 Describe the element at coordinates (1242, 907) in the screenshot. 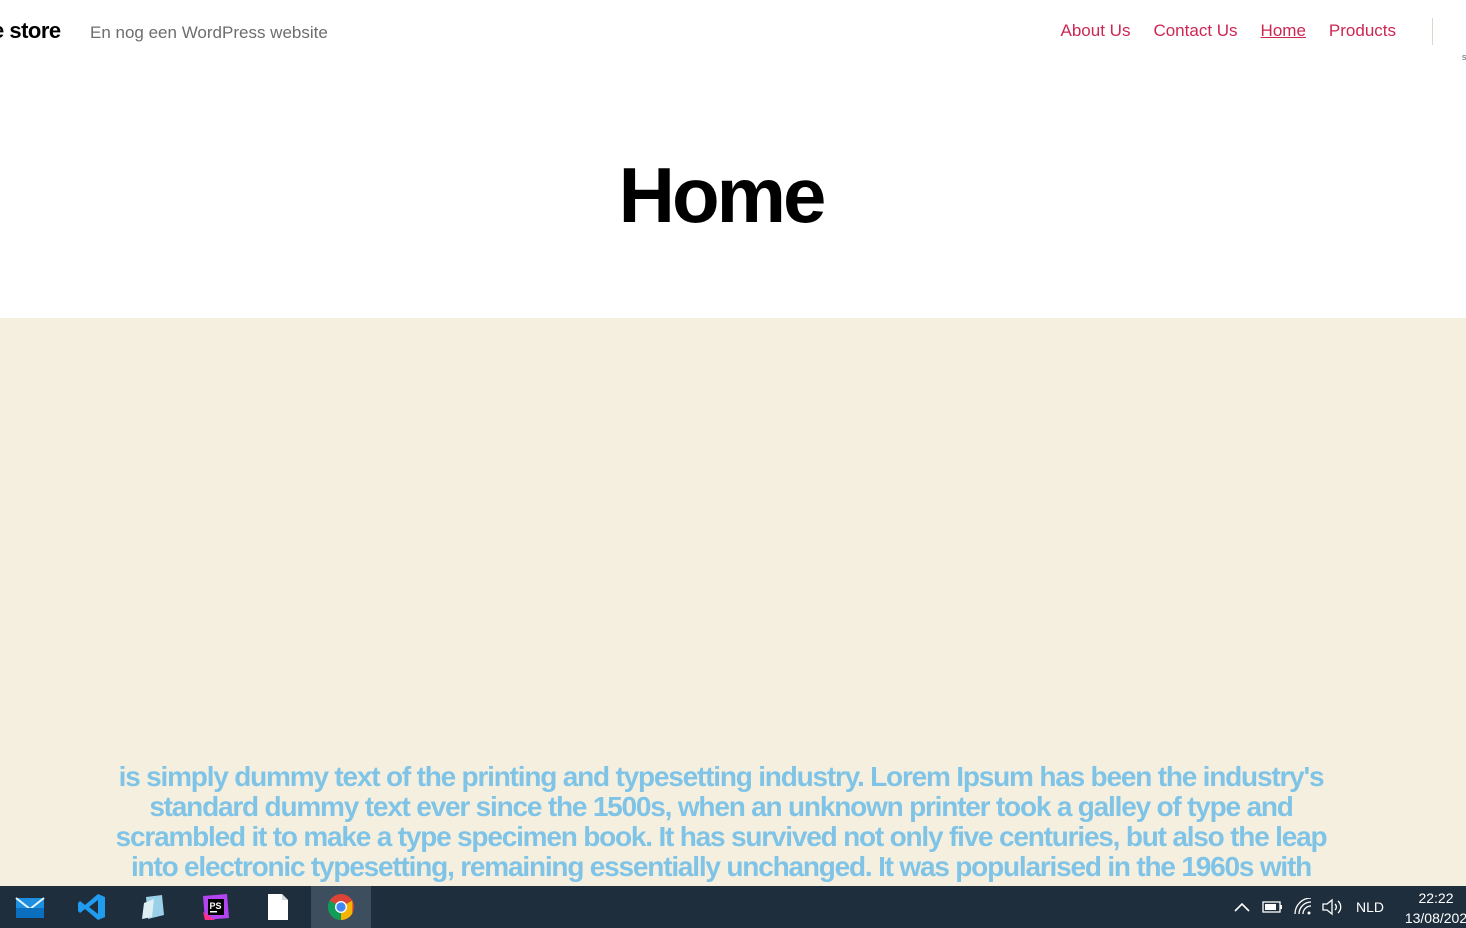

I see `show-hidden-icons-icon` at that location.